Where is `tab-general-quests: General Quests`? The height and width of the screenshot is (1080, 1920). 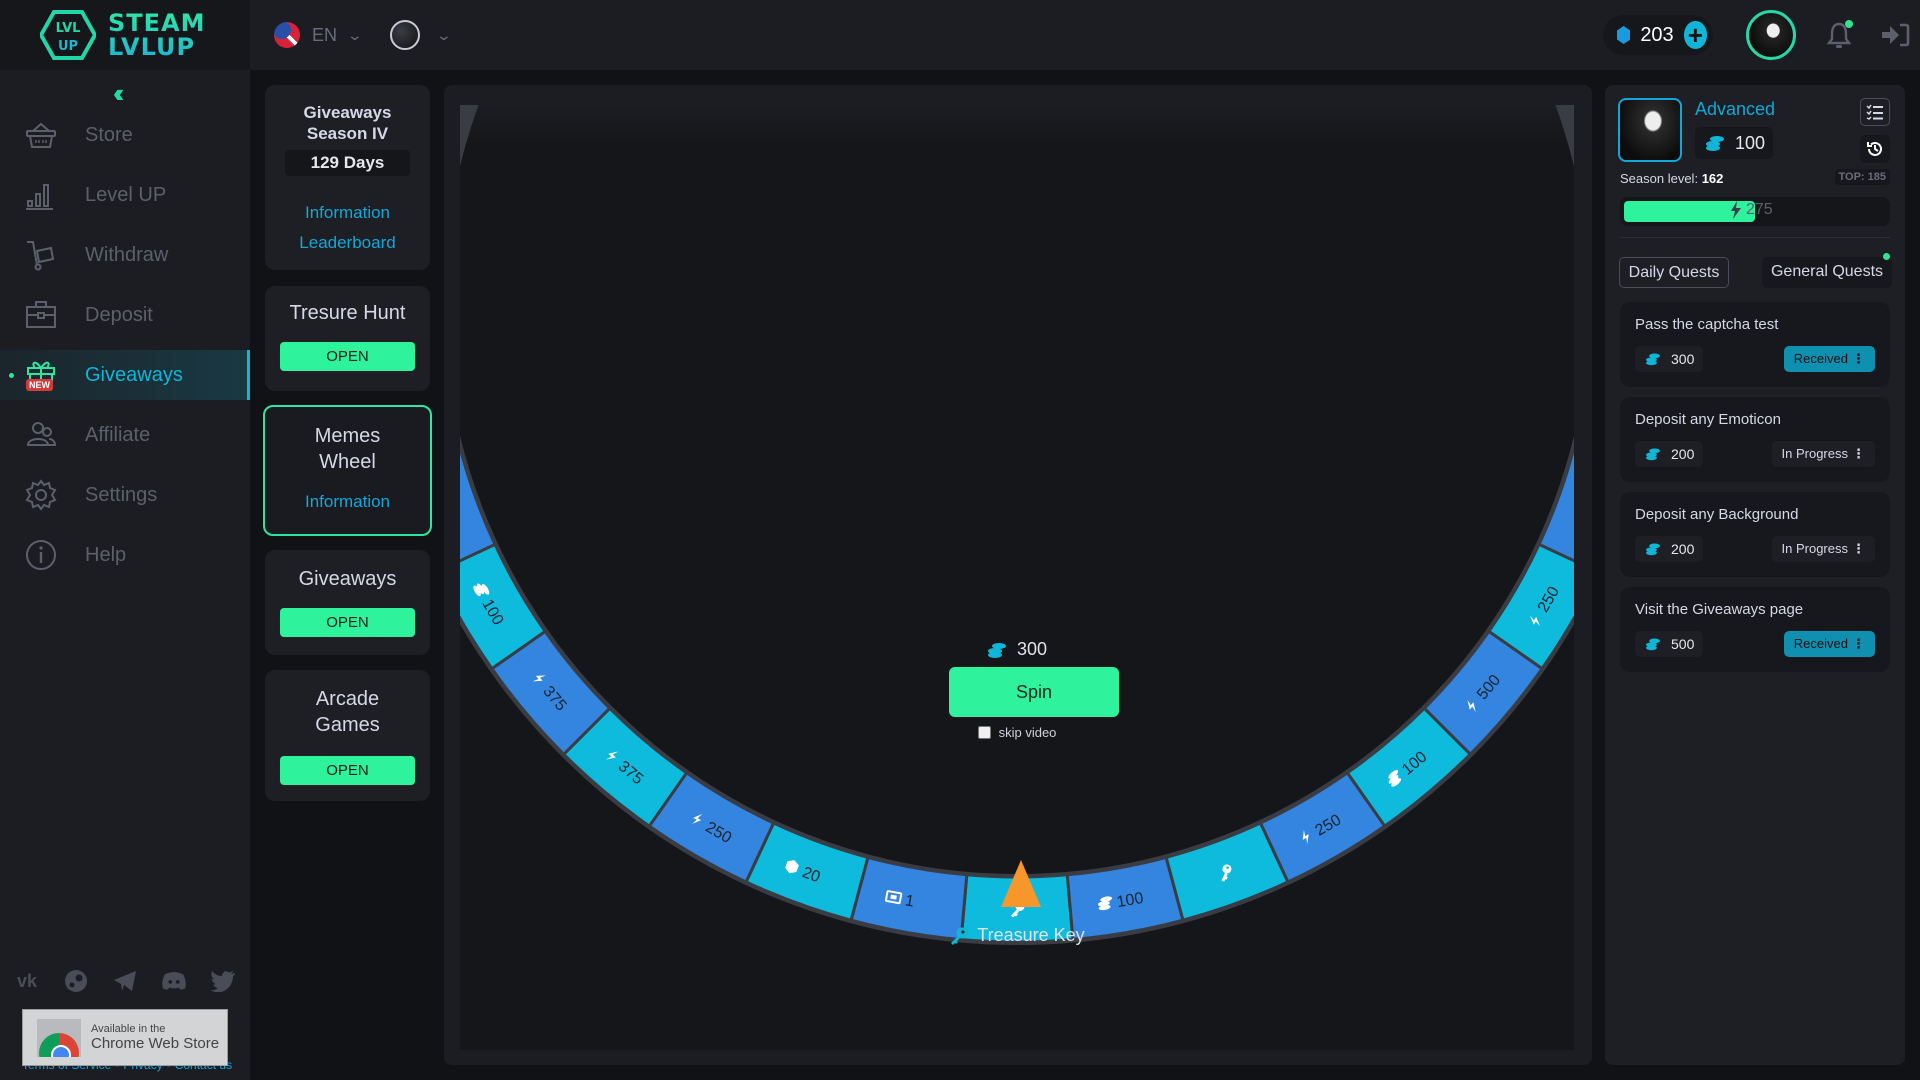 tab-general-quests: General Quests is located at coordinates (1827, 270).